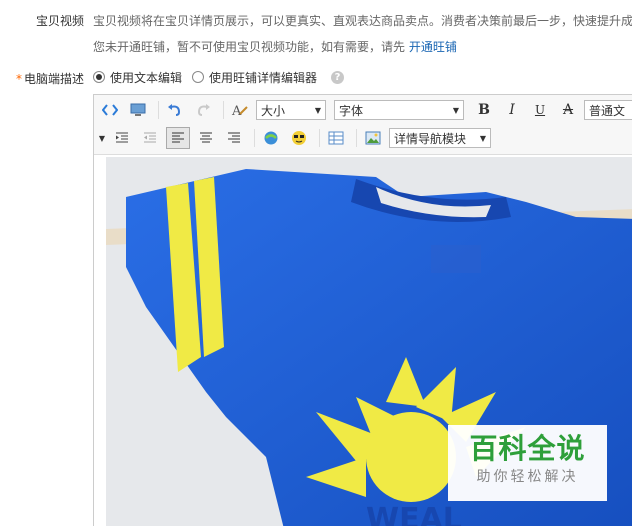 This screenshot has height=526, width=632. I want to click on paragraph-format-select: 普通文, so click(608, 110).